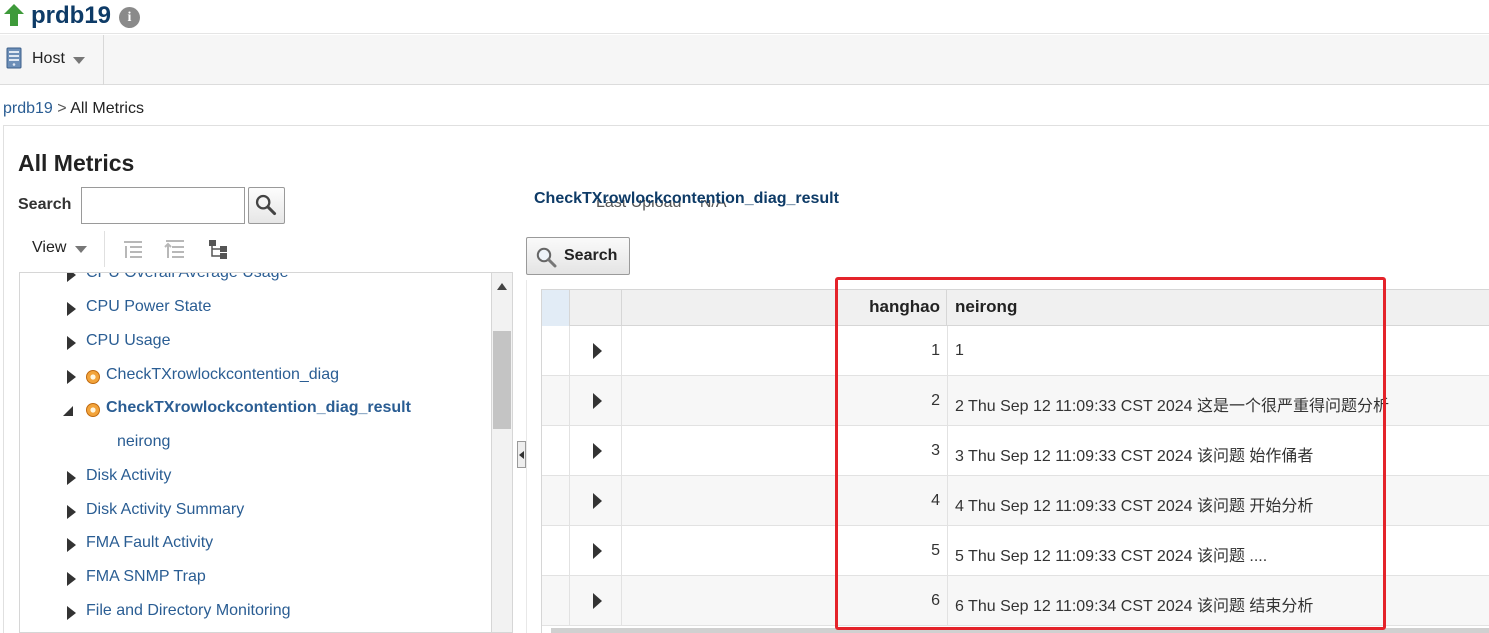 This screenshot has height=633, width=1489. Describe the element at coordinates (596, 308) in the screenshot. I see `expand-column-header` at that location.